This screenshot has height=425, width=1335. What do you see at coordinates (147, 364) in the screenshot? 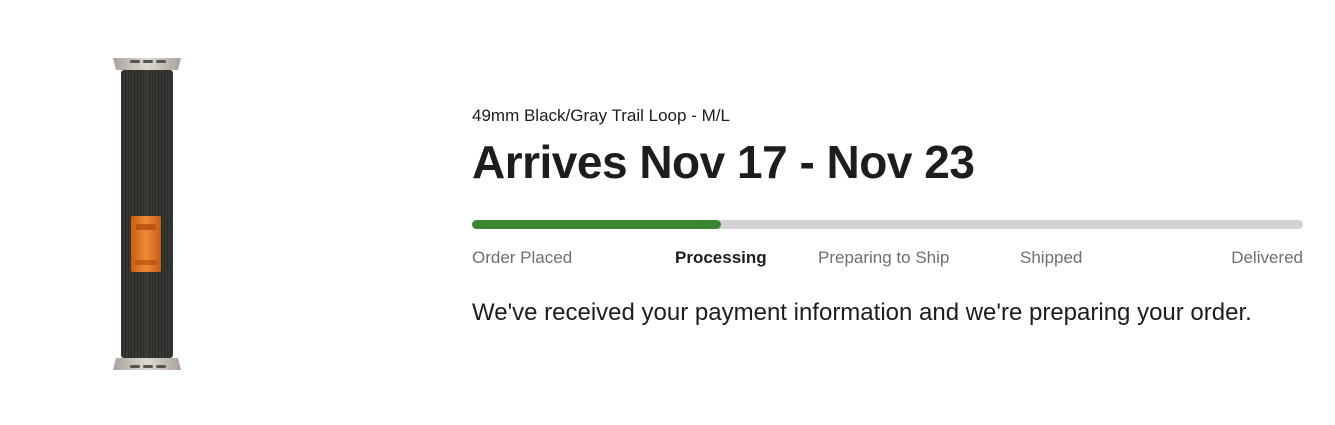
I see `bottom-connector` at bounding box center [147, 364].